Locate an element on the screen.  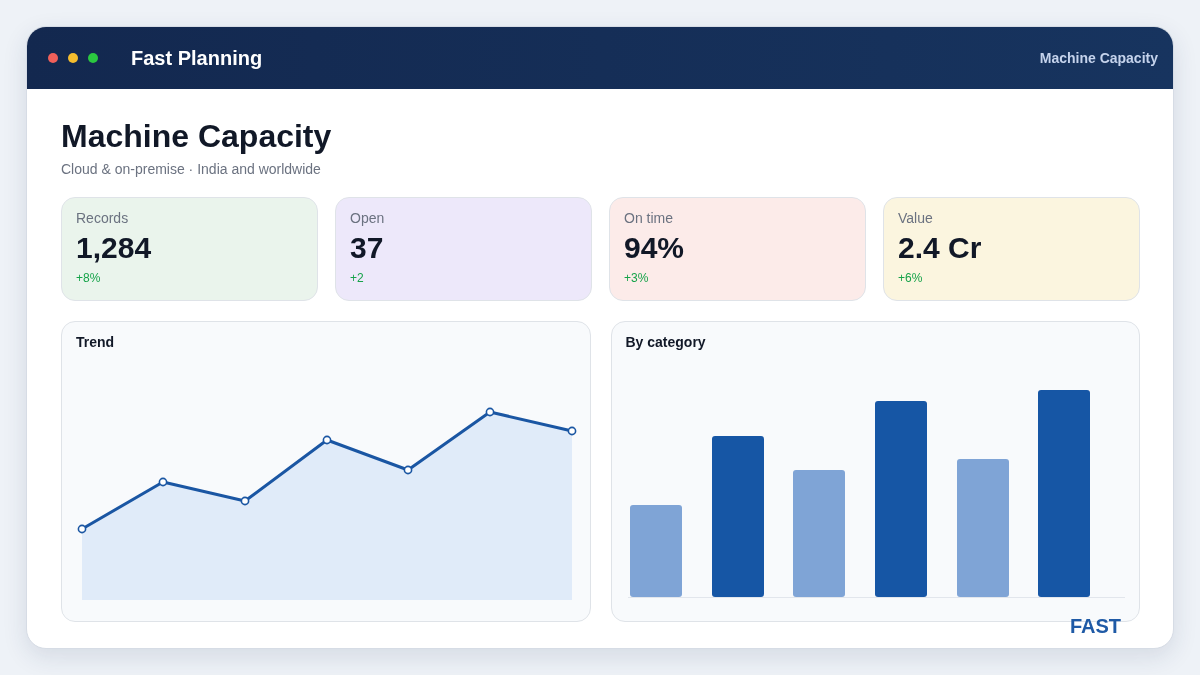
panel-title: Trend is located at coordinates (95, 342).